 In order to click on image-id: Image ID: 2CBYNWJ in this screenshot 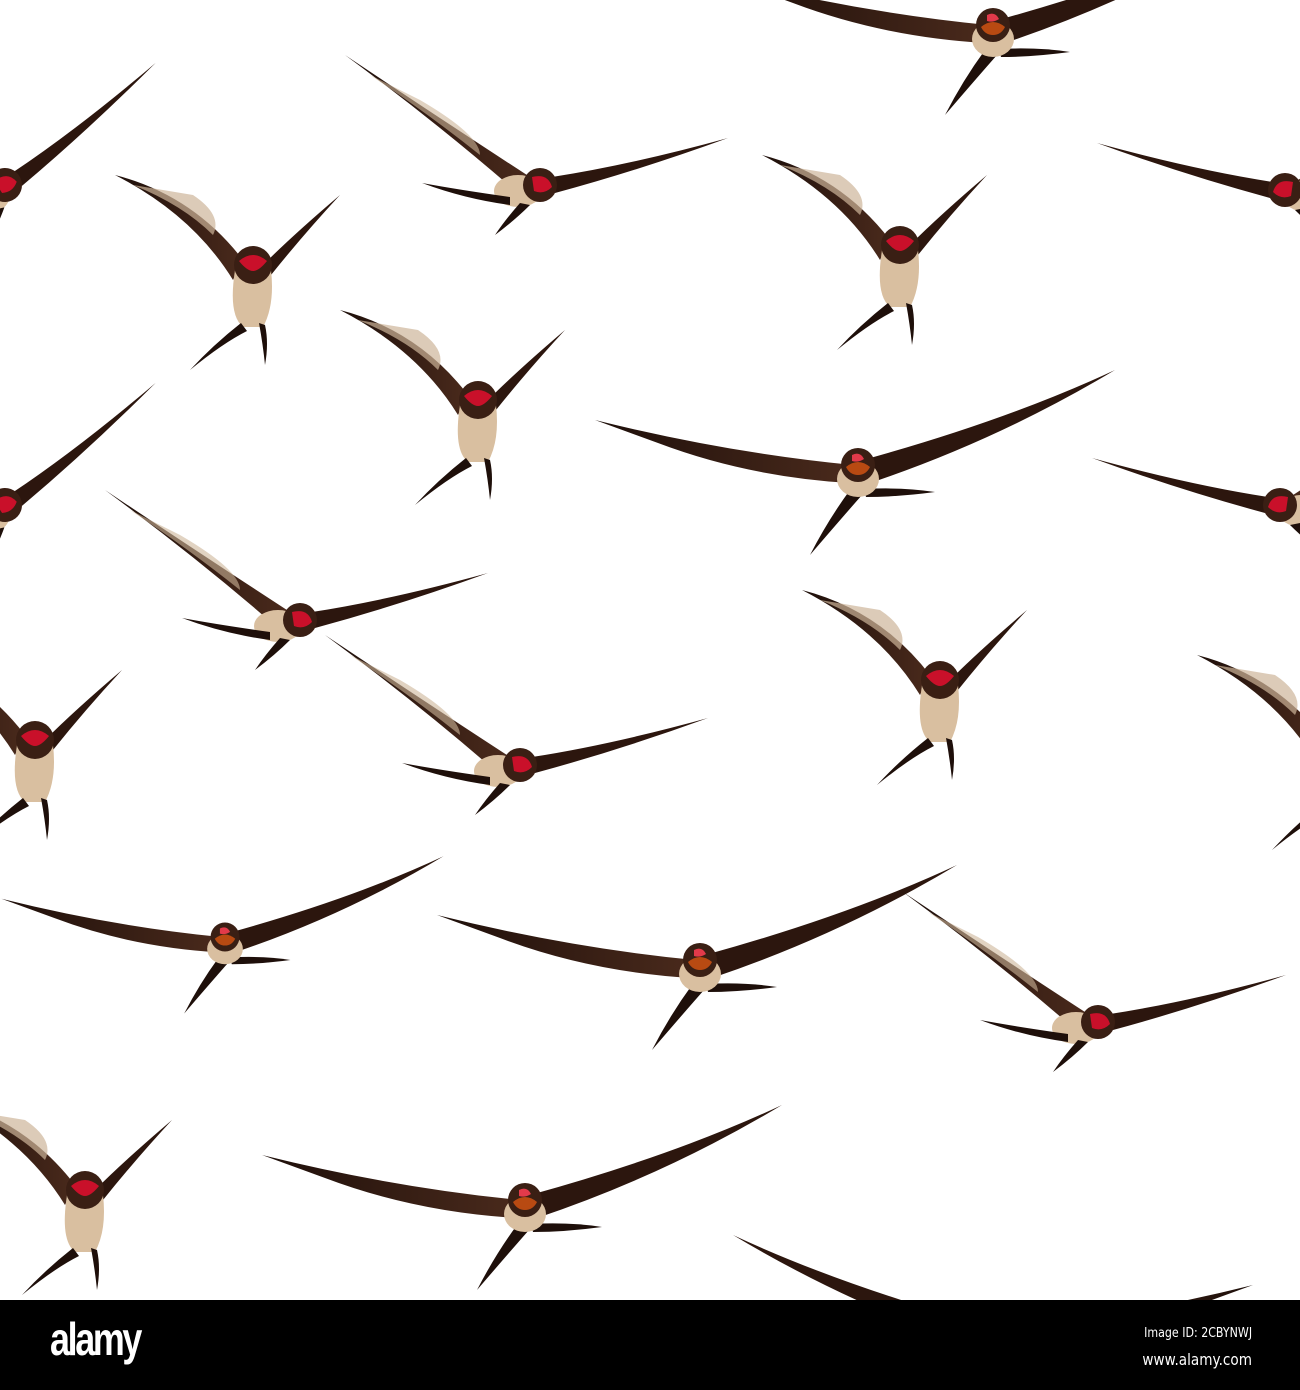, I will do `click(1197, 1333)`.